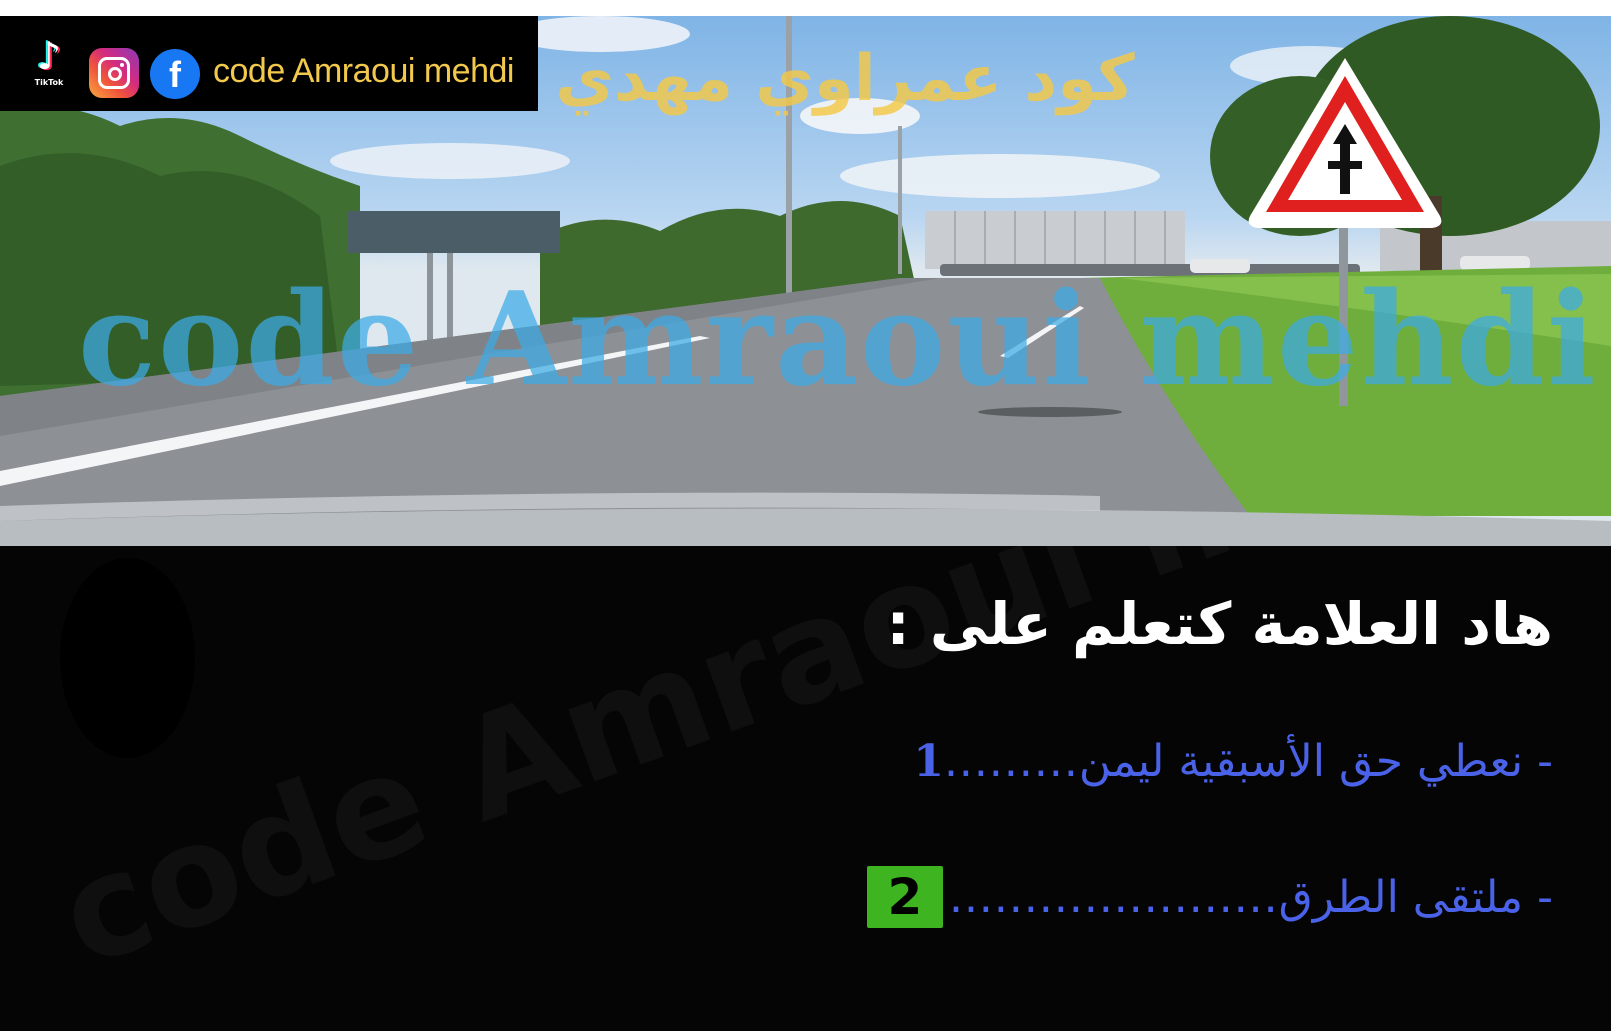  I want to click on latin-watermark: code Amraoui mehdi, so click(838, 340).